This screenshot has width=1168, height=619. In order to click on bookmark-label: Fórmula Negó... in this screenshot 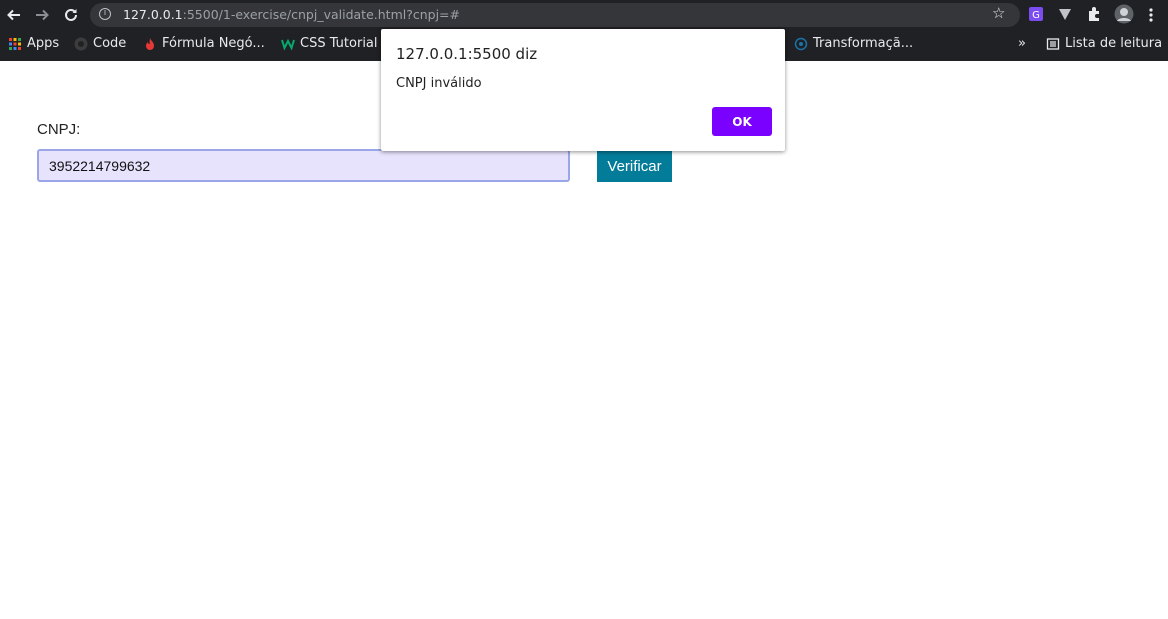, I will do `click(213, 43)`.